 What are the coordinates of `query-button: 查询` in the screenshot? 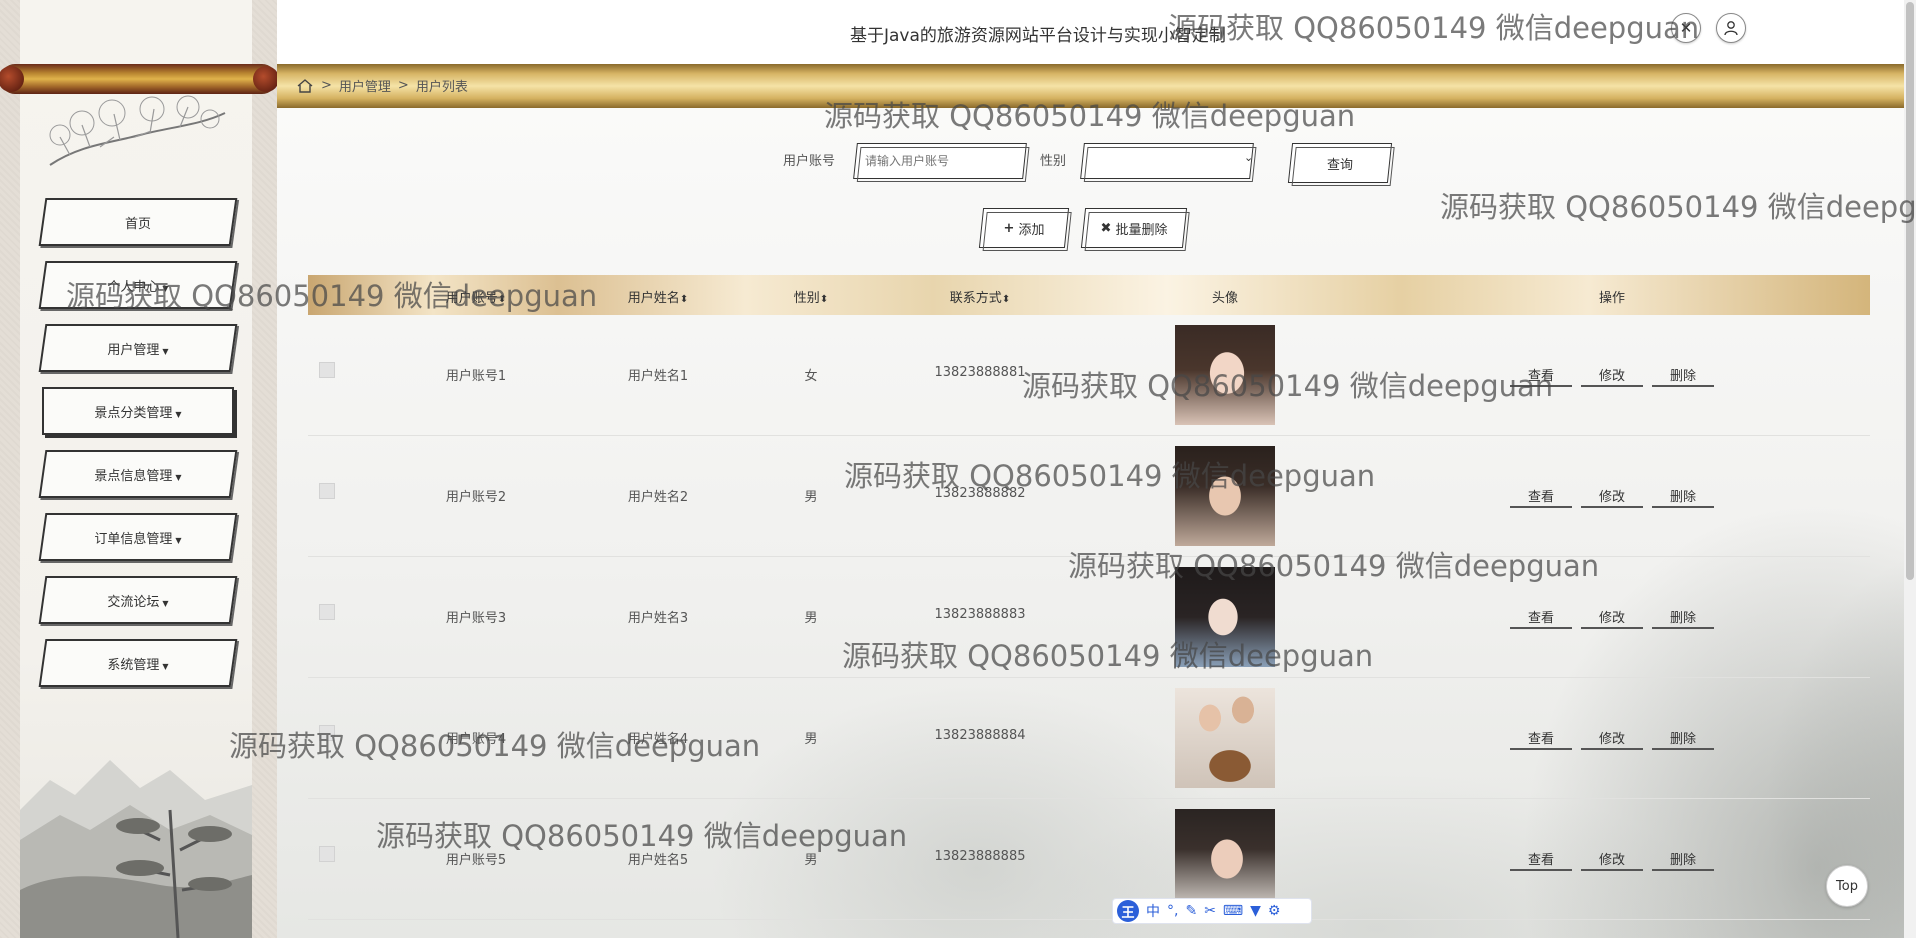 It's located at (1340, 163).